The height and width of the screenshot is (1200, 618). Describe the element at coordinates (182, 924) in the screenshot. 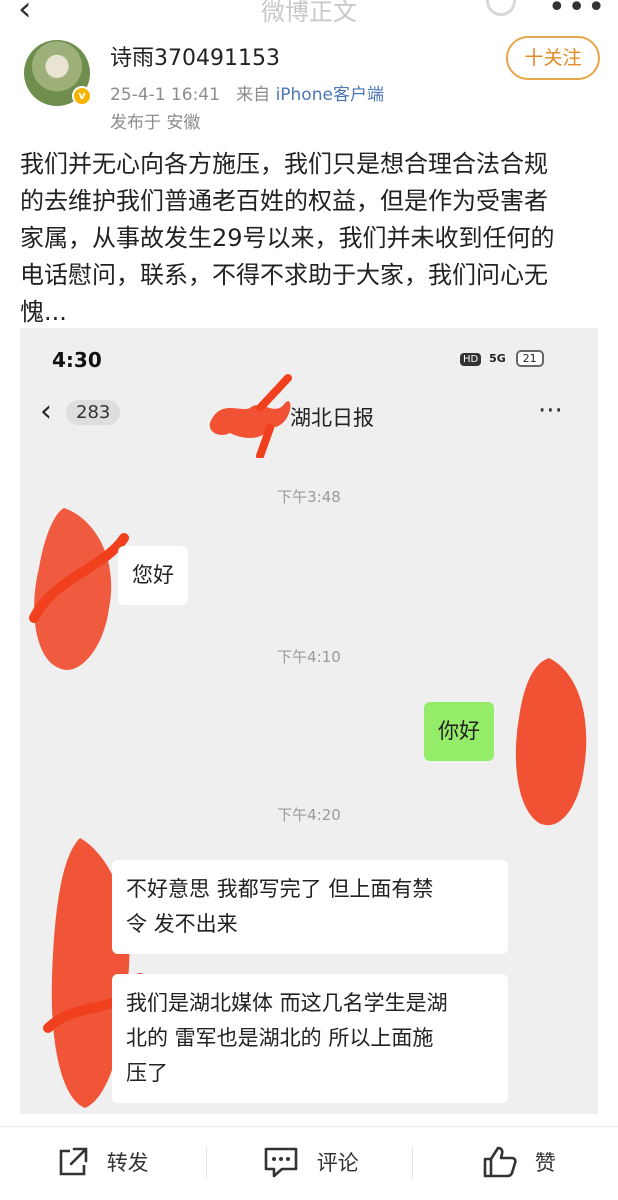

I see `message-line: 令 发不出来` at that location.